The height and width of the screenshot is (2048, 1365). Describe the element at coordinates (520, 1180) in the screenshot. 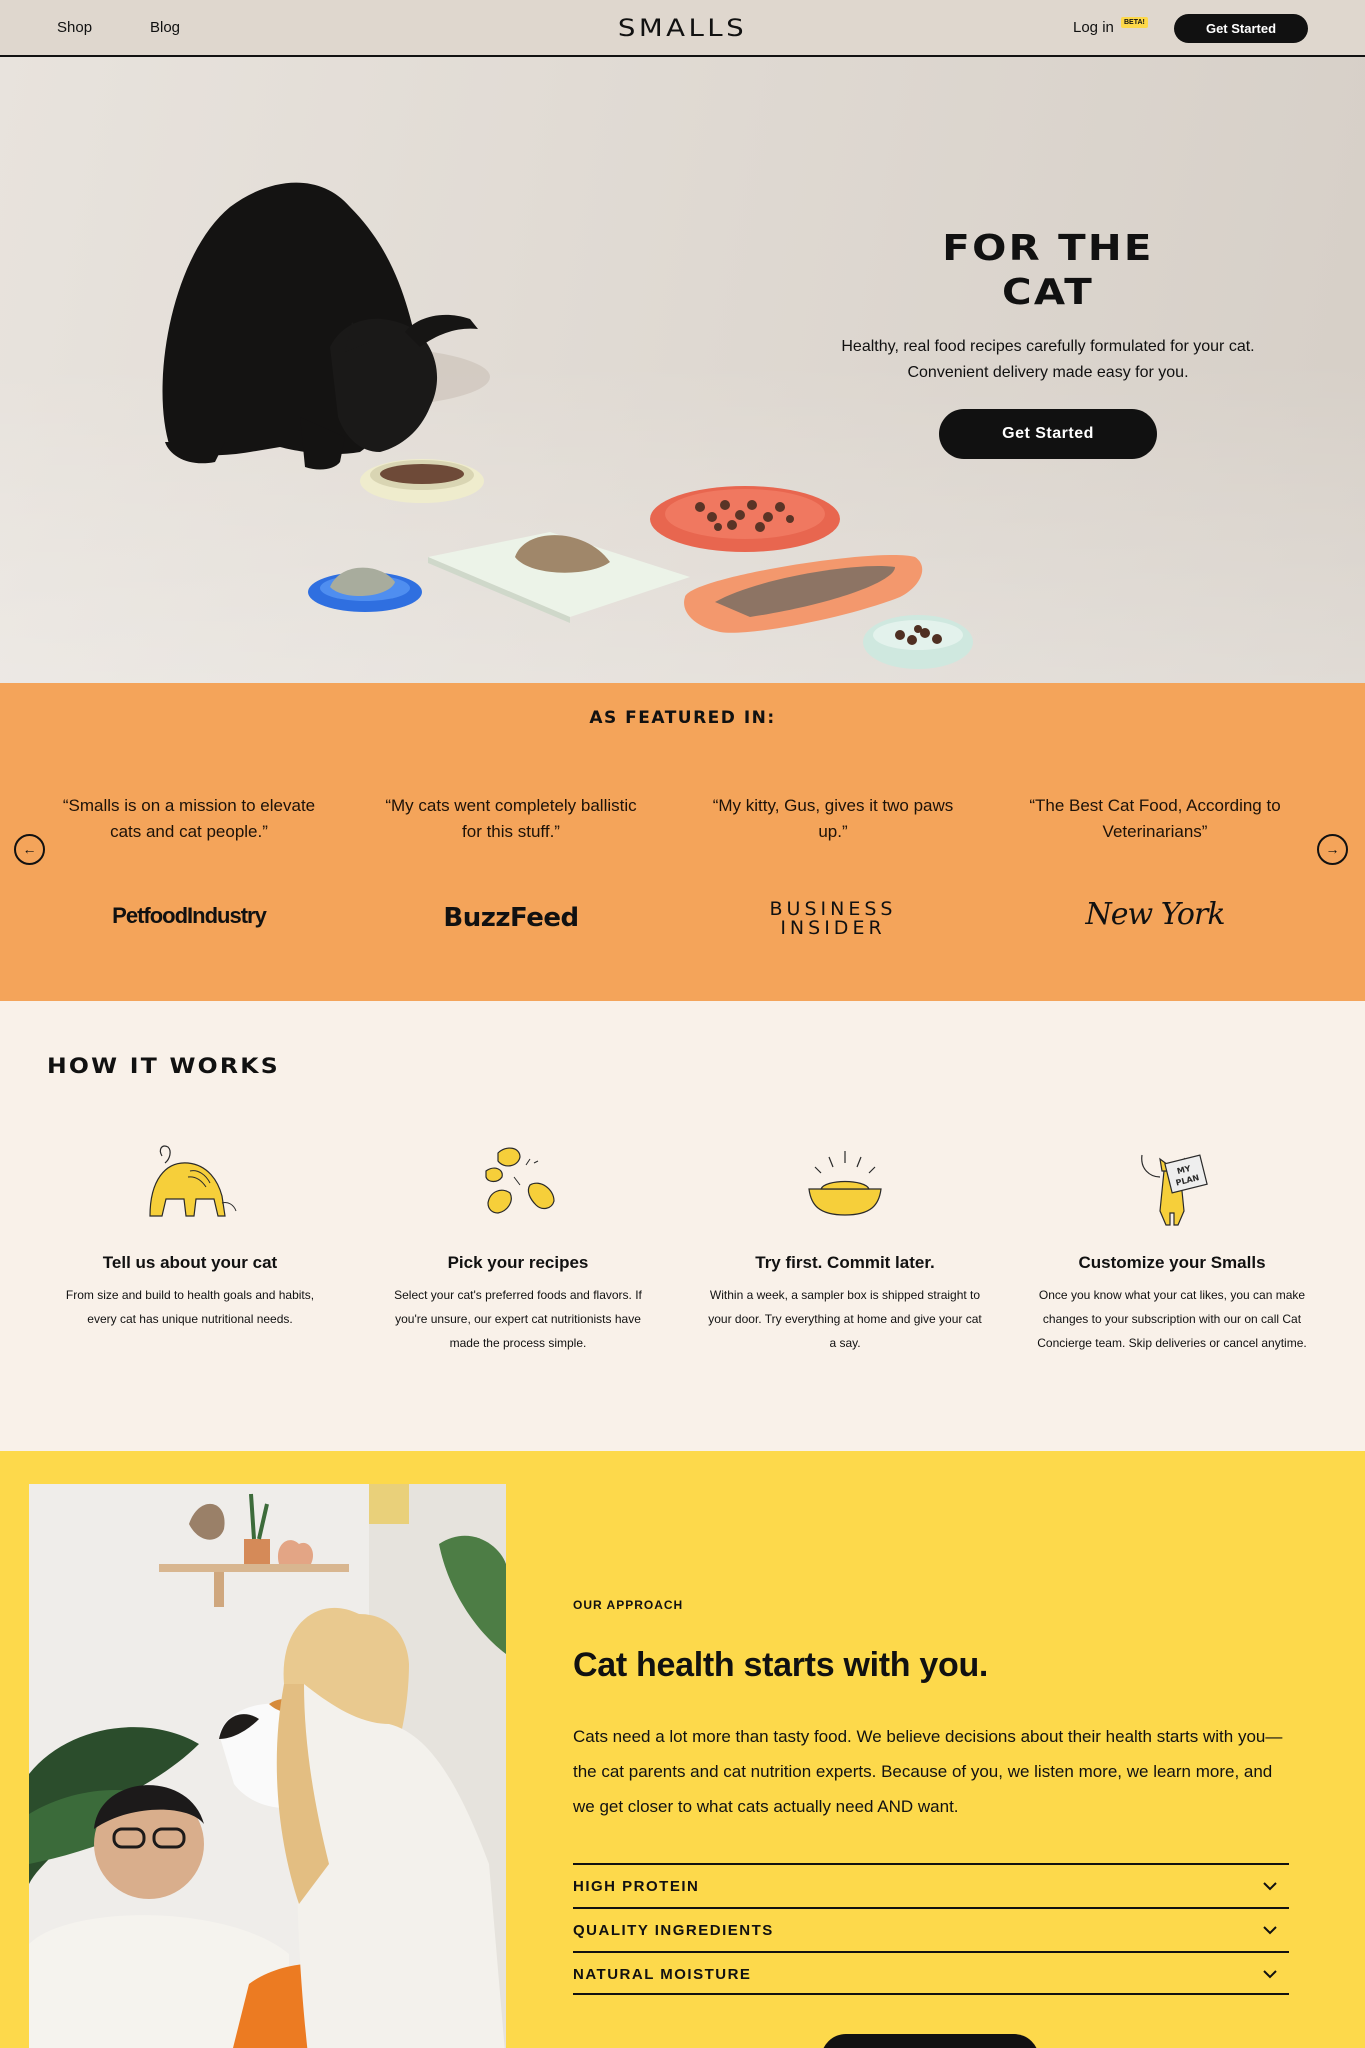

I see `food-pieces-icon` at that location.